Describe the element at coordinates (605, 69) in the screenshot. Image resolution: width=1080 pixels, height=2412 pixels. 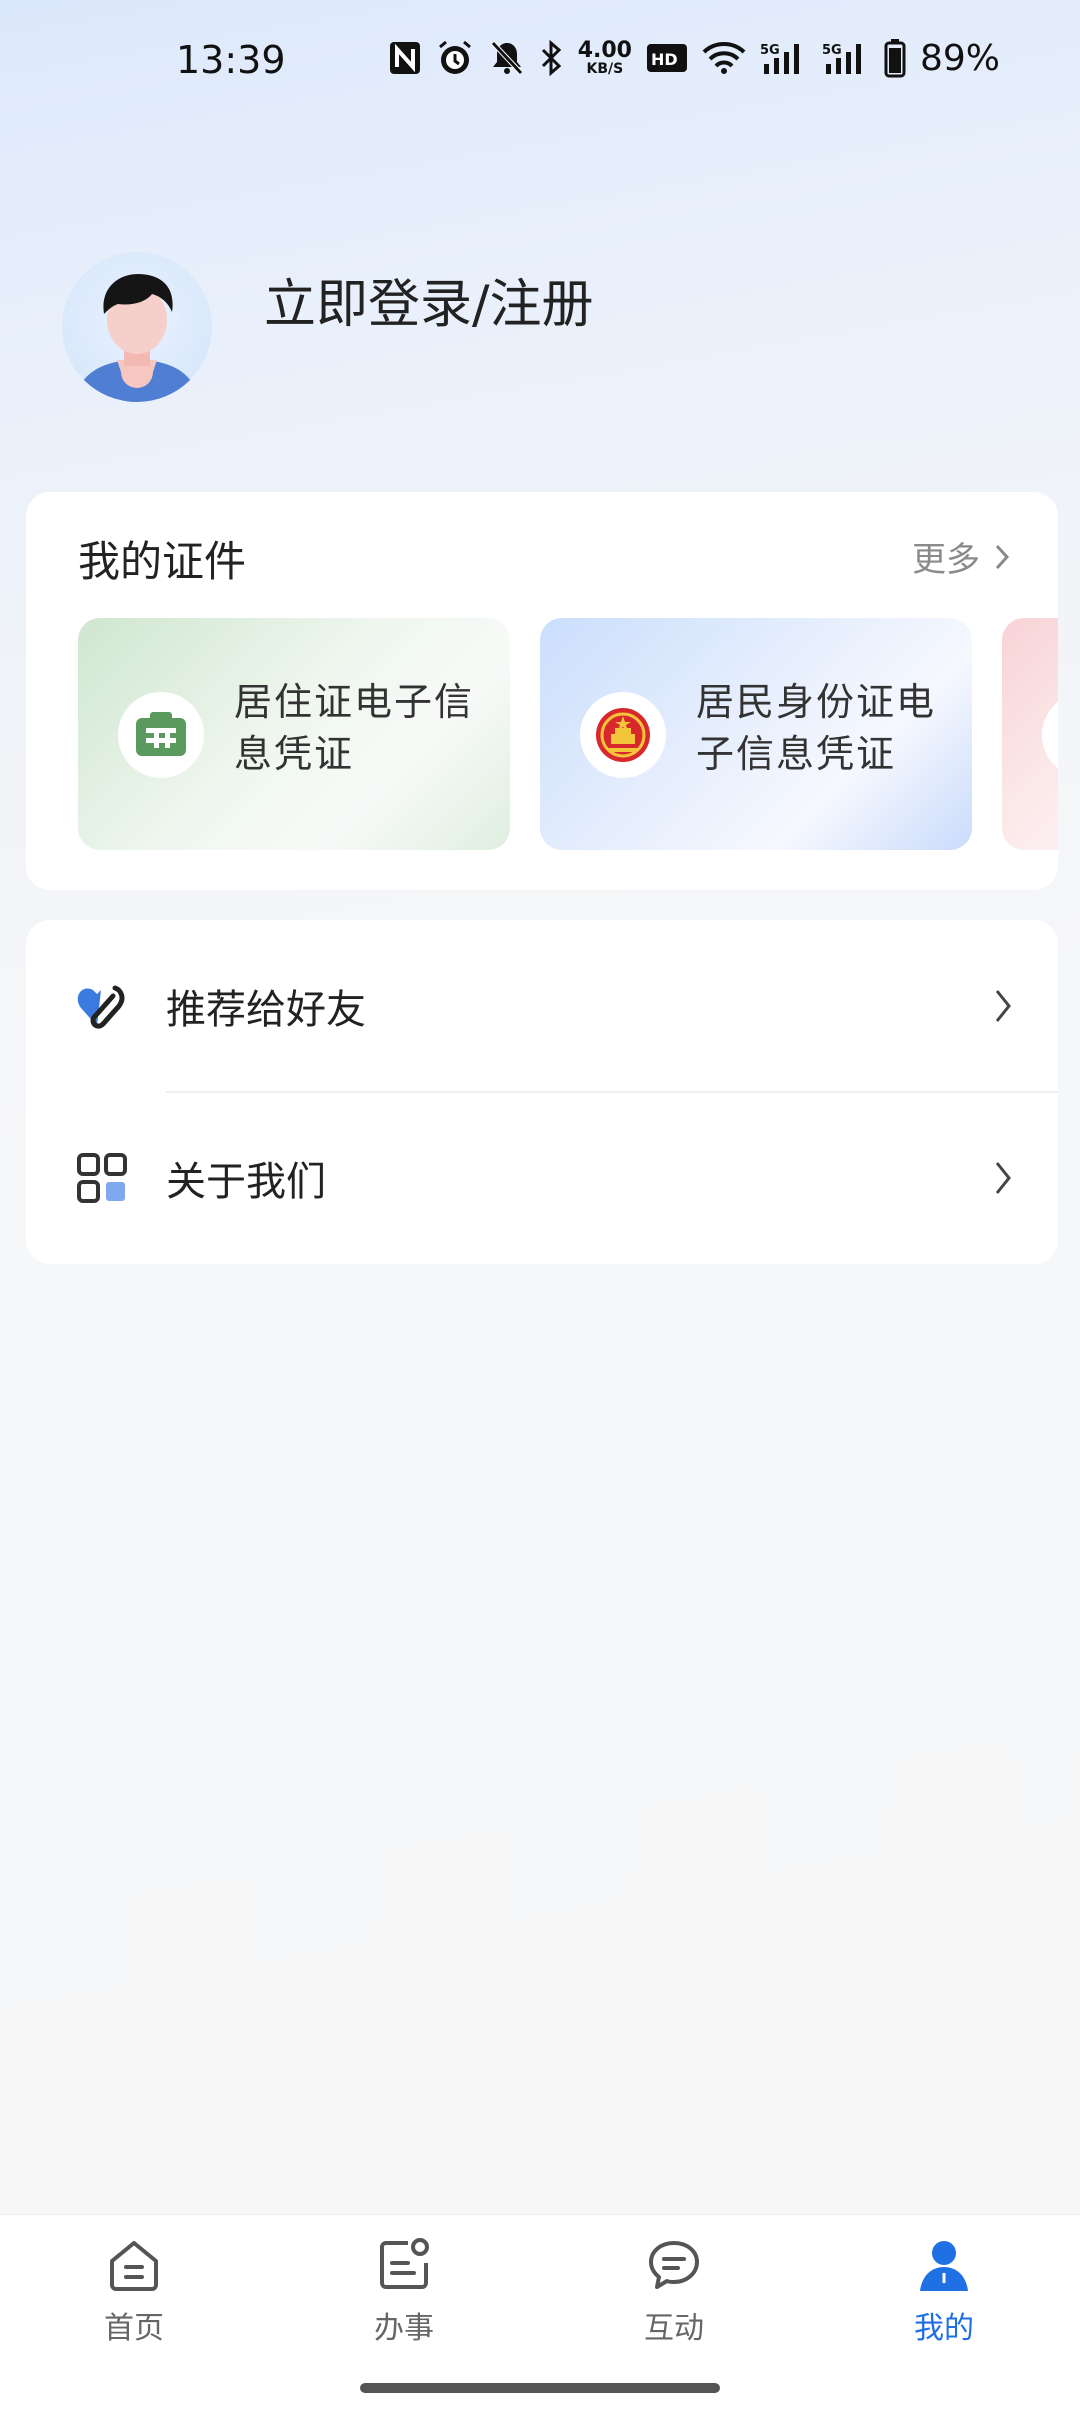
I see `net-speed-unit: KB/S` at that location.